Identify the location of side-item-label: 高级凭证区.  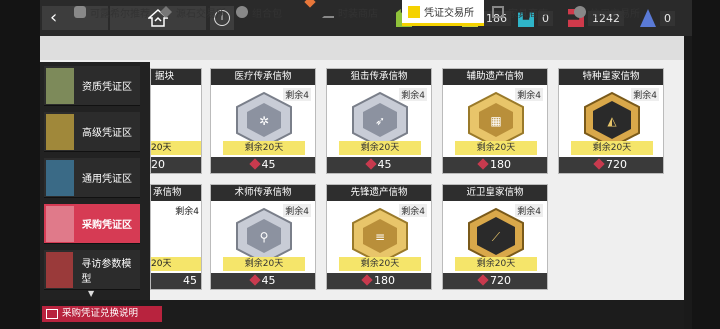
(107, 133).